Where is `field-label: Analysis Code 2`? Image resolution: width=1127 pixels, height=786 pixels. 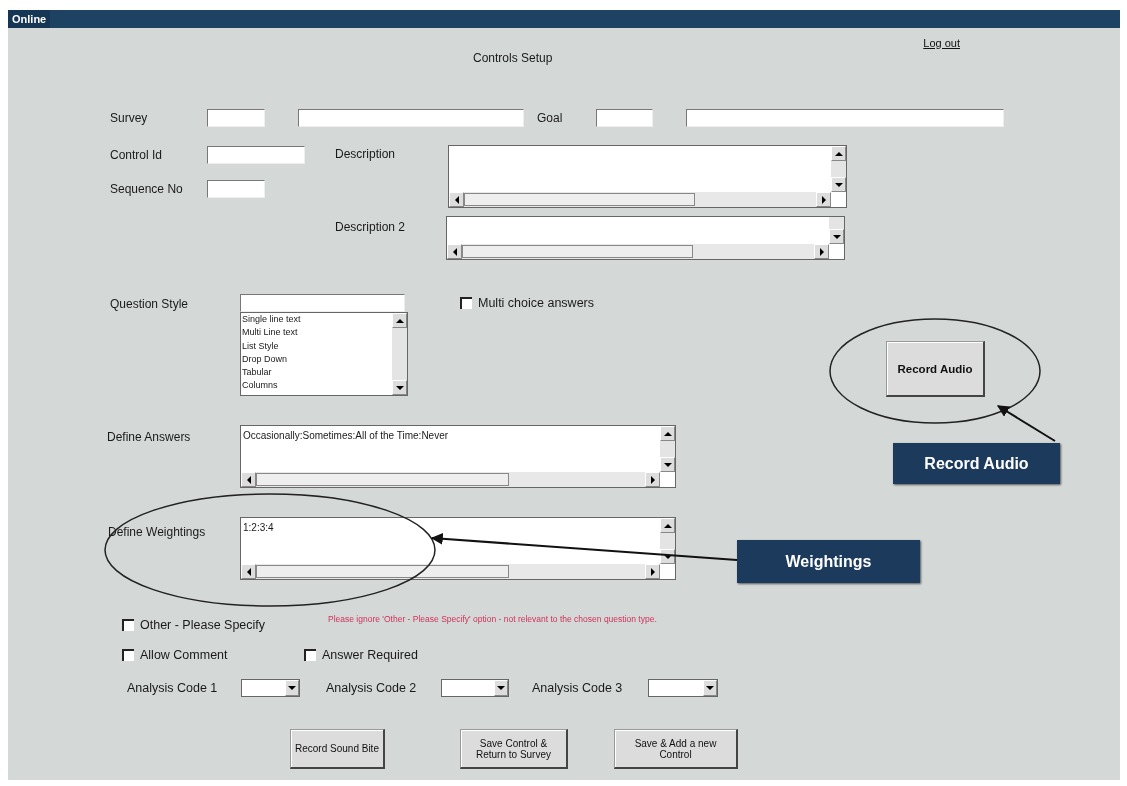 field-label: Analysis Code 2 is located at coordinates (372, 688).